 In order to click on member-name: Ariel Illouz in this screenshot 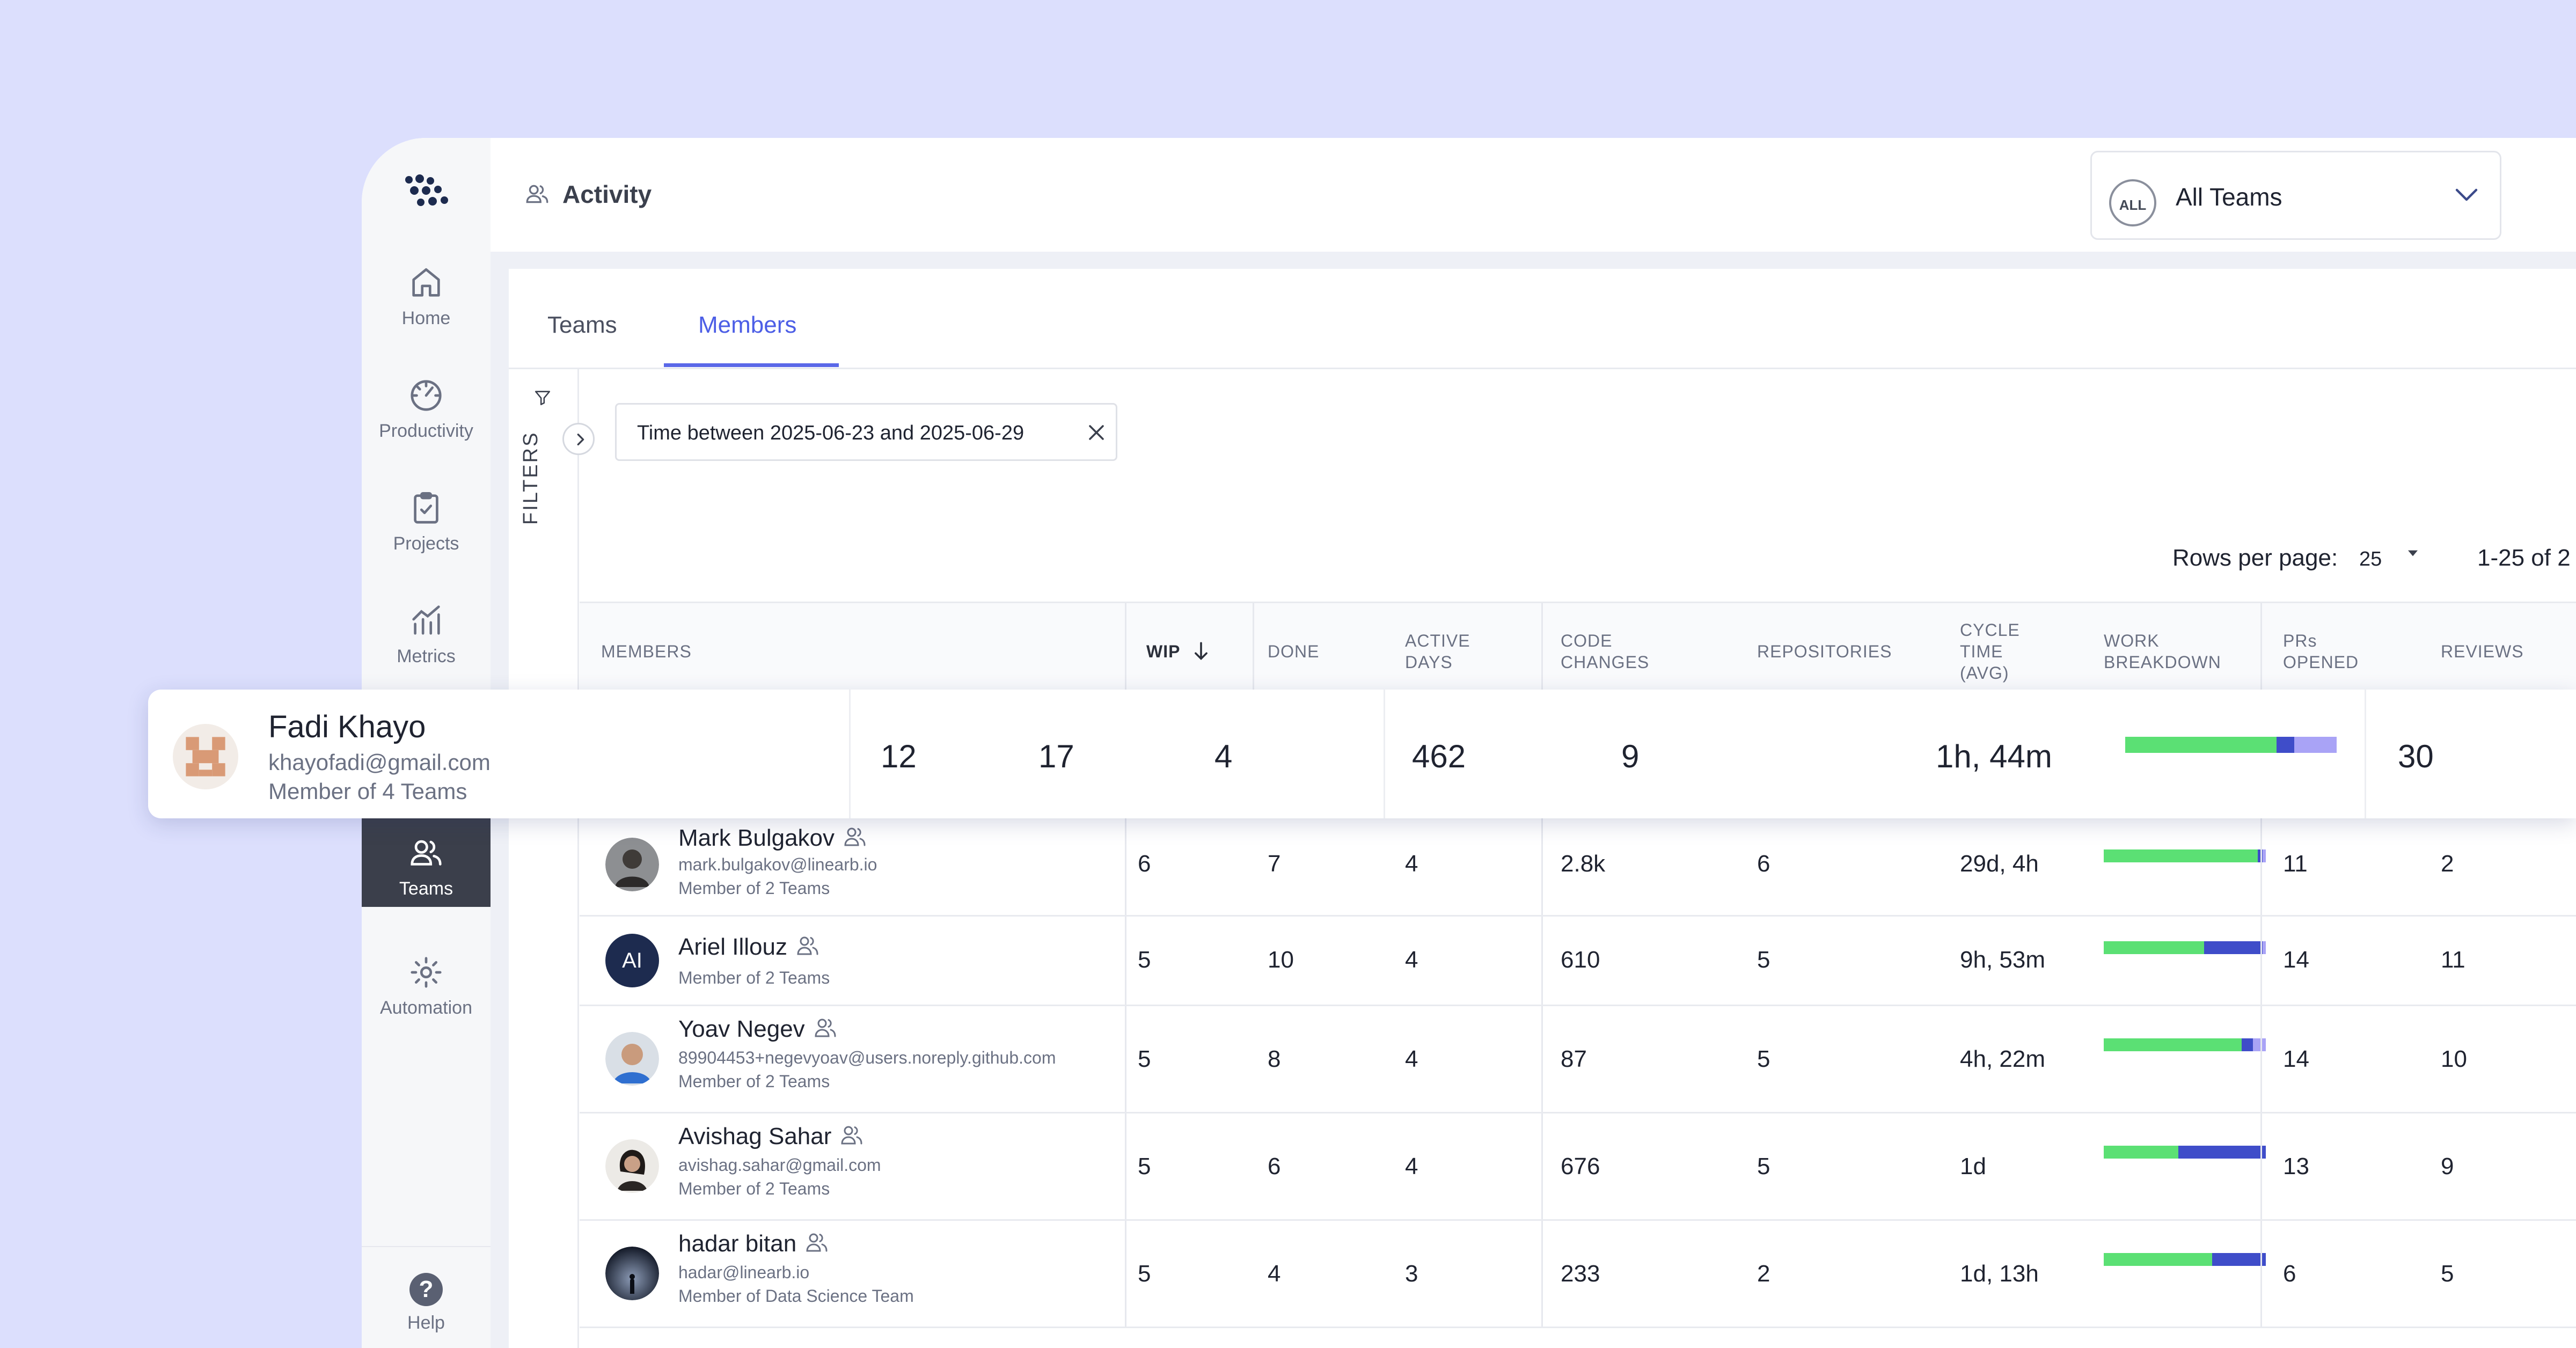, I will do `click(749, 947)`.